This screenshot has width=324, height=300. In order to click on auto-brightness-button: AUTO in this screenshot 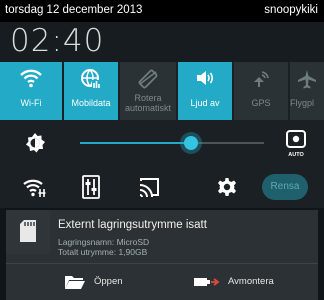, I will do `click(296, 144)`.